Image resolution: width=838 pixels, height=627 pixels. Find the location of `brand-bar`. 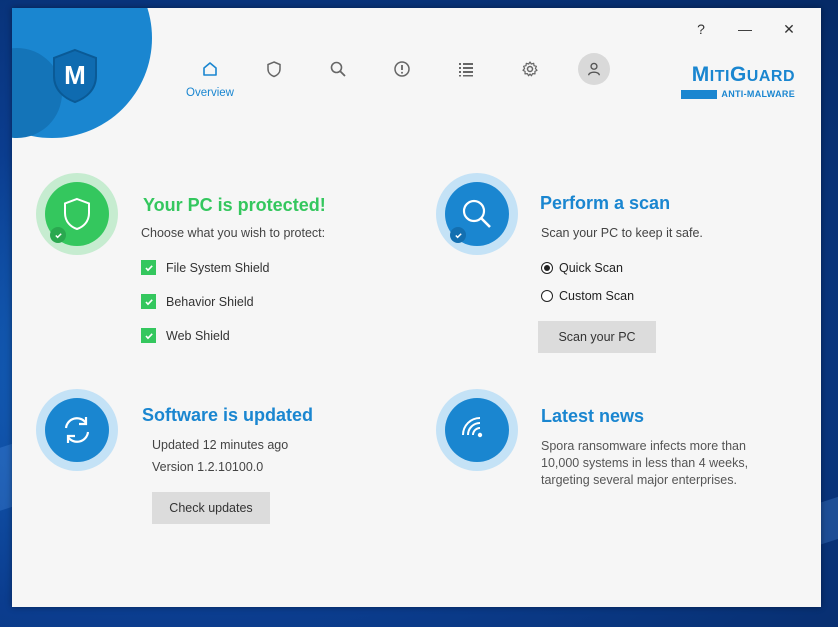

brand-bar is located at coordinates (699, 94).